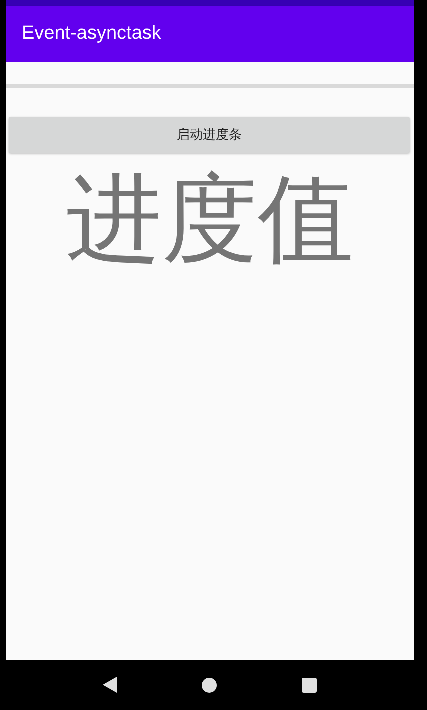 The height and width of the screenshot is (710, 427). What do you see at coordinates (209, 685) in the screenshot?
I see `home-icon` at bounding box center [209, 685].